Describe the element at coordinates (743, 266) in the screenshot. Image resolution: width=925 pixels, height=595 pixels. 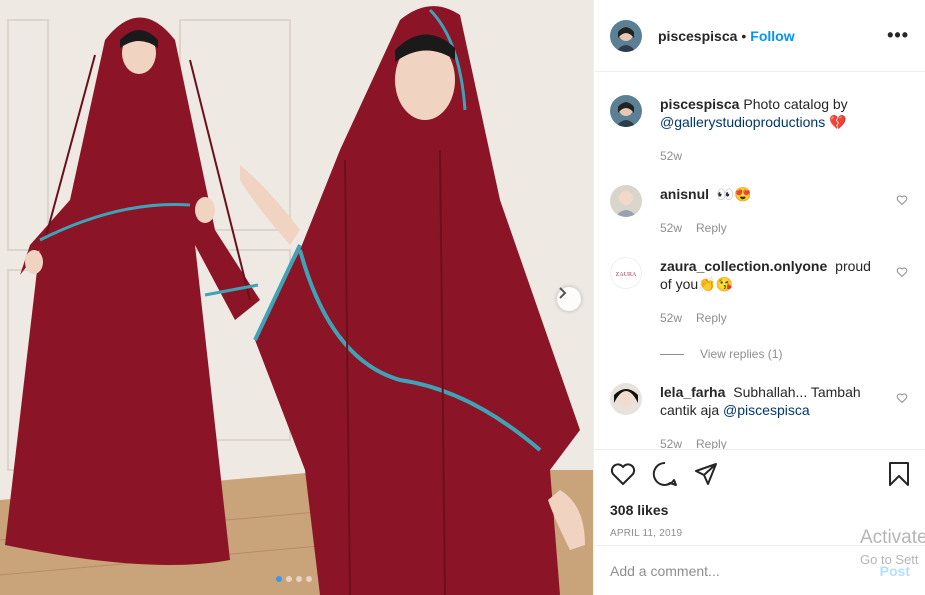
I see `comment-username: zaura_collection.onlyone` at that location.